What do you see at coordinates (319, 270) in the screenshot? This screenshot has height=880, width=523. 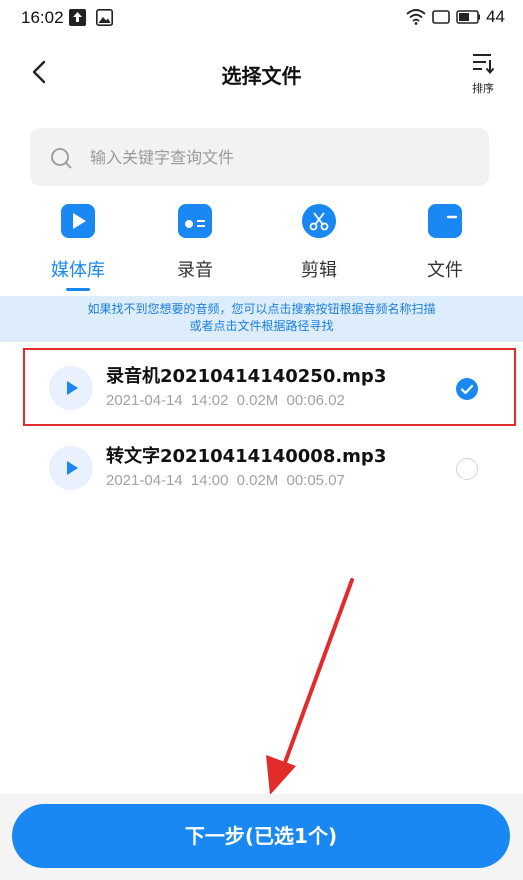 I see `tab-label: 剪辑` at bounding box center [319, 270].